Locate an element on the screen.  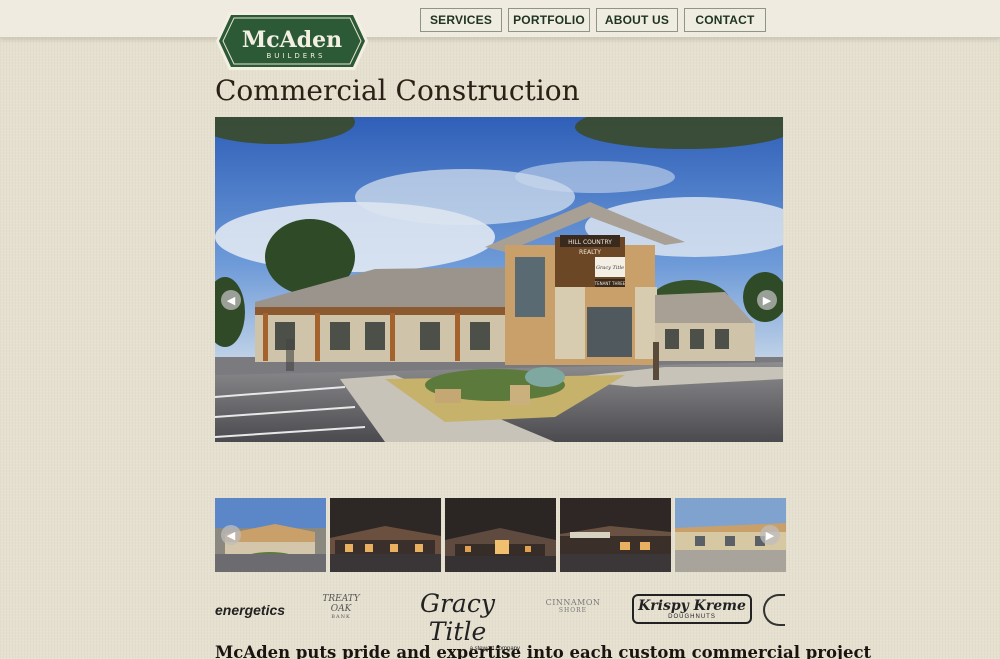
logo-subtitle: BUILDERS is located at coordinates (295, 56).